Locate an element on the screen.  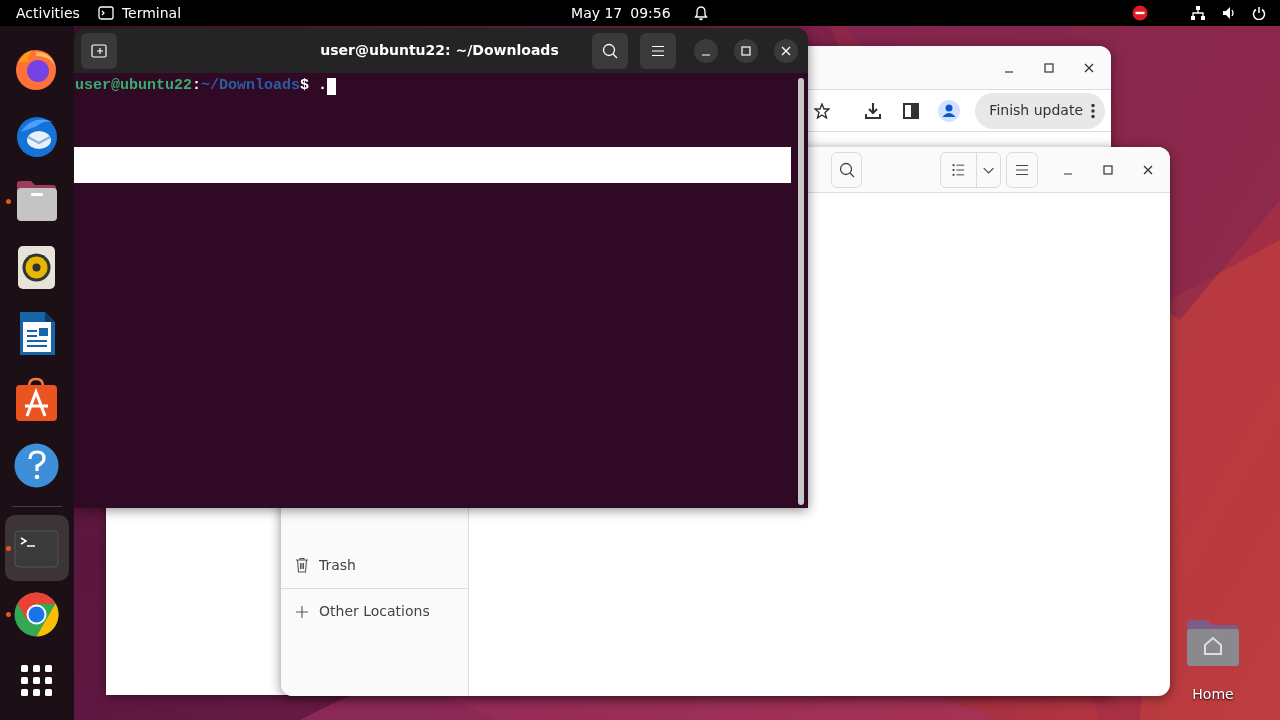
status-area is located at coordinates (1199, 13).